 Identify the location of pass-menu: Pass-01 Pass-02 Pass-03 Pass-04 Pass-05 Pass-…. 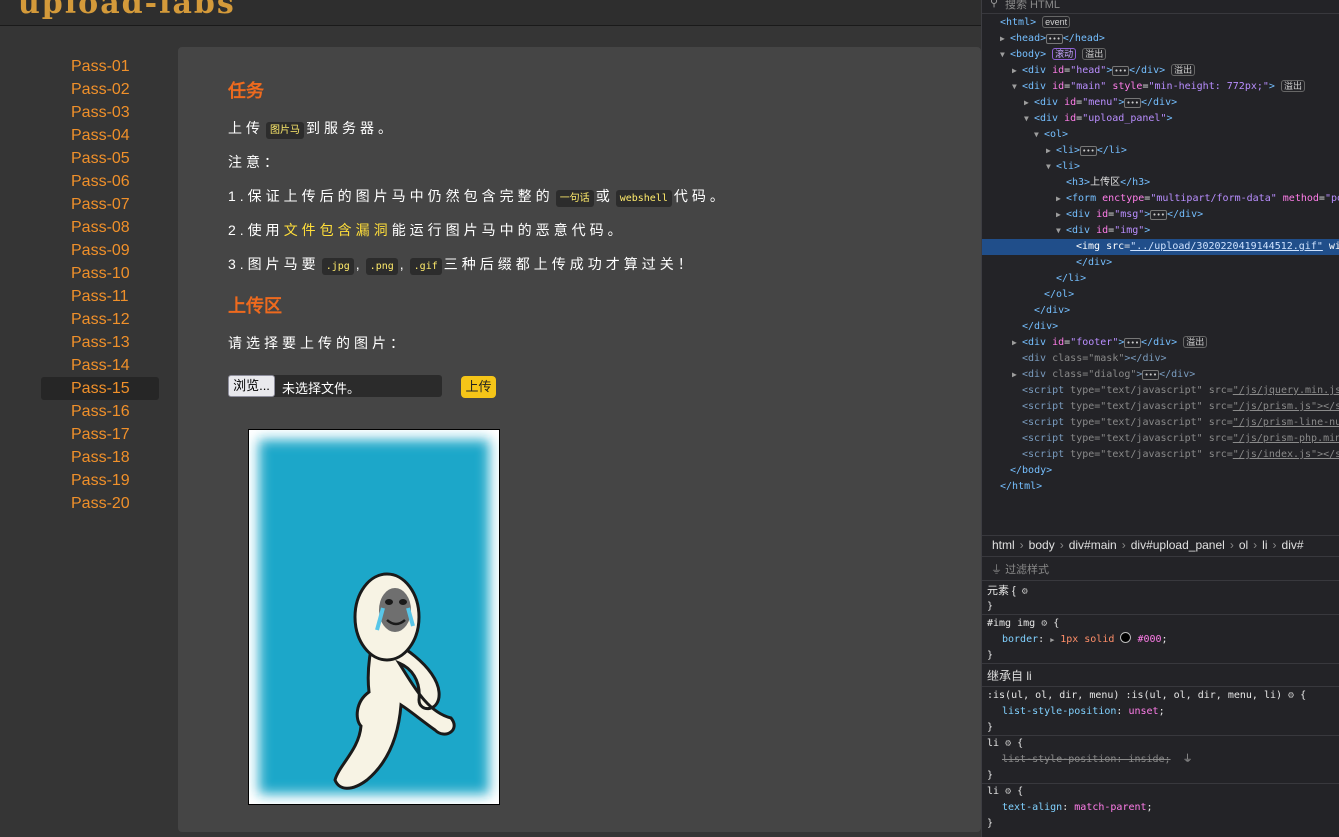
(100, 285).